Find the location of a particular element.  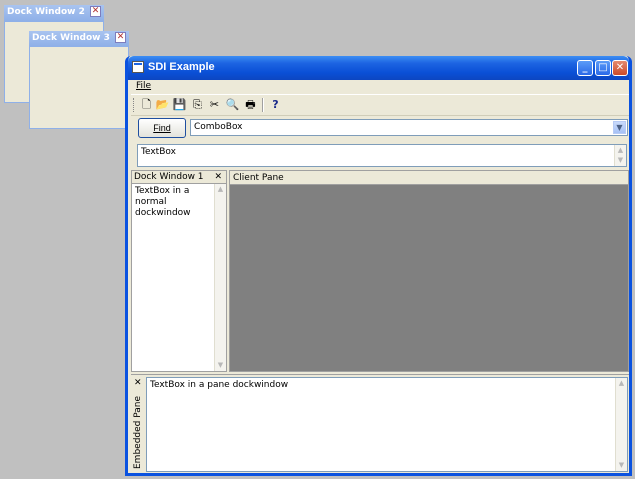

toolbar: 🗋 📂 💾 ⎘ ✂ 🔍 🖶 ? is located at coordinates (380, 105).